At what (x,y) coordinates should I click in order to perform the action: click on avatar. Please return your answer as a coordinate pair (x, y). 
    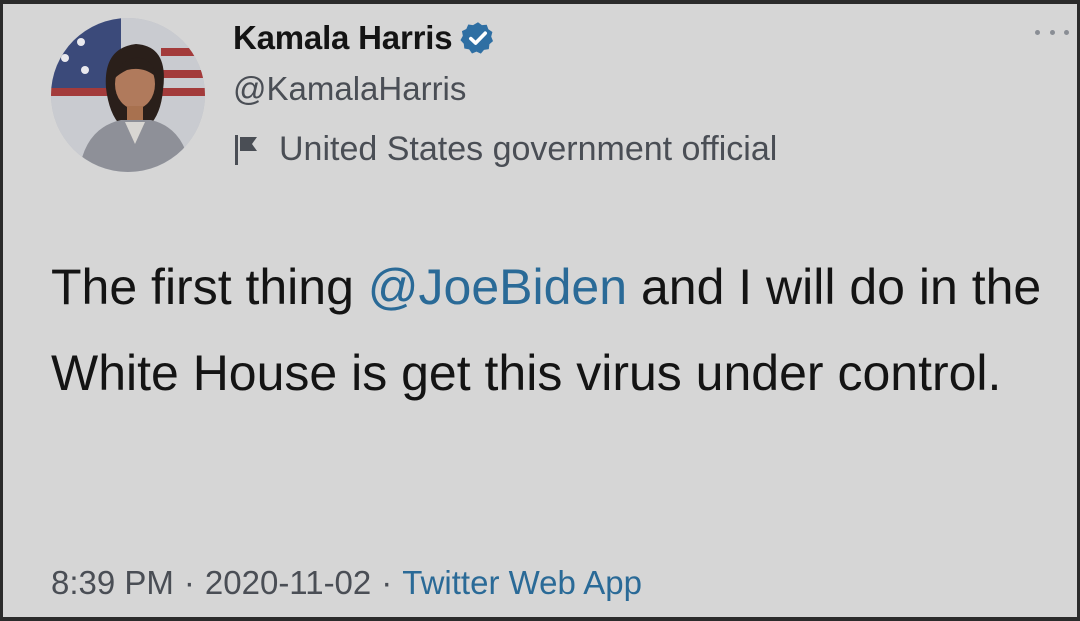
    Looking at the image, I should click on (128, 95).